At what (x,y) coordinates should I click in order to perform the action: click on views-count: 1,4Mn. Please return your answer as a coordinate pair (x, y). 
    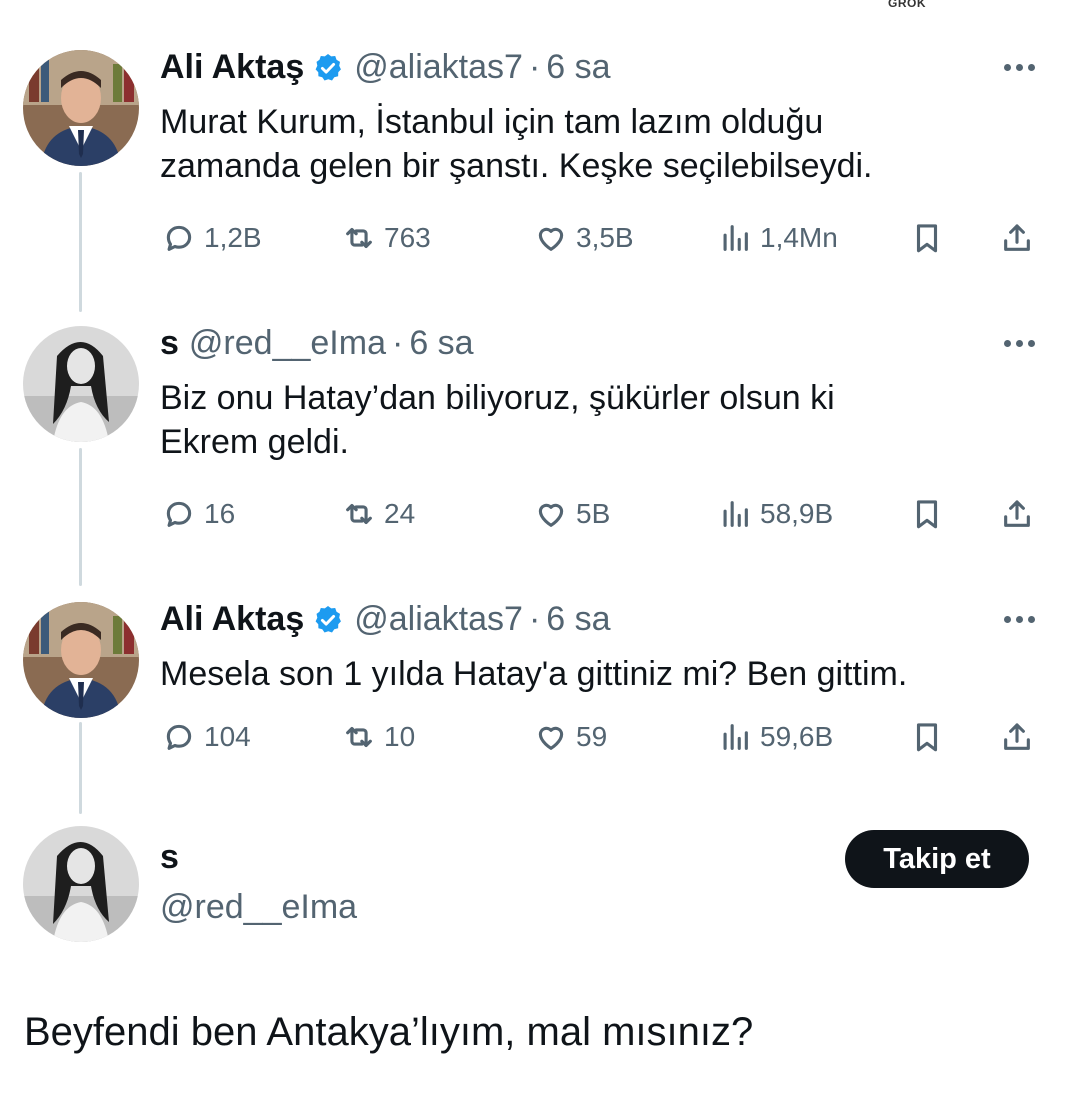
    Looking at the image, I should click on (799, 237).